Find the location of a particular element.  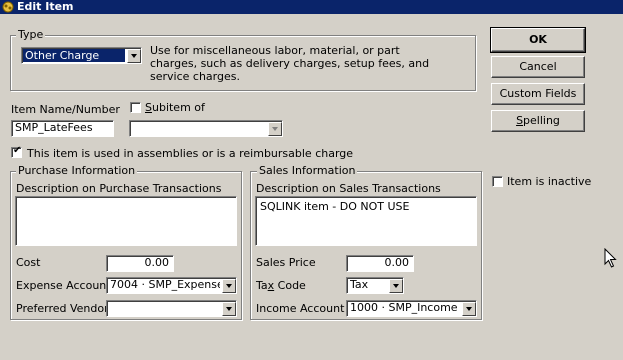

item-type-dropdown-button is located at coordinates (134, 56).